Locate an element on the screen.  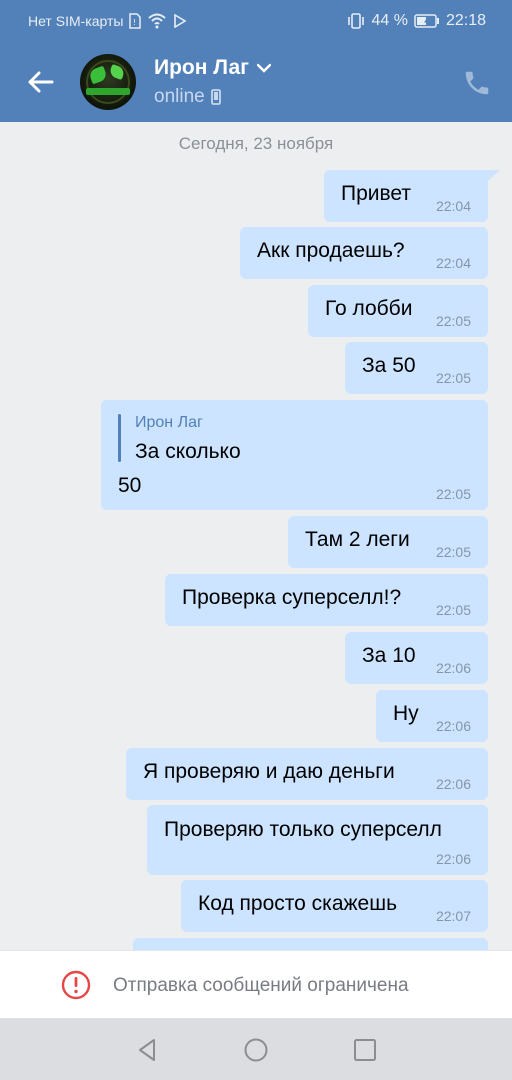
square-recents-icon is located at coordinates (365, 1050).